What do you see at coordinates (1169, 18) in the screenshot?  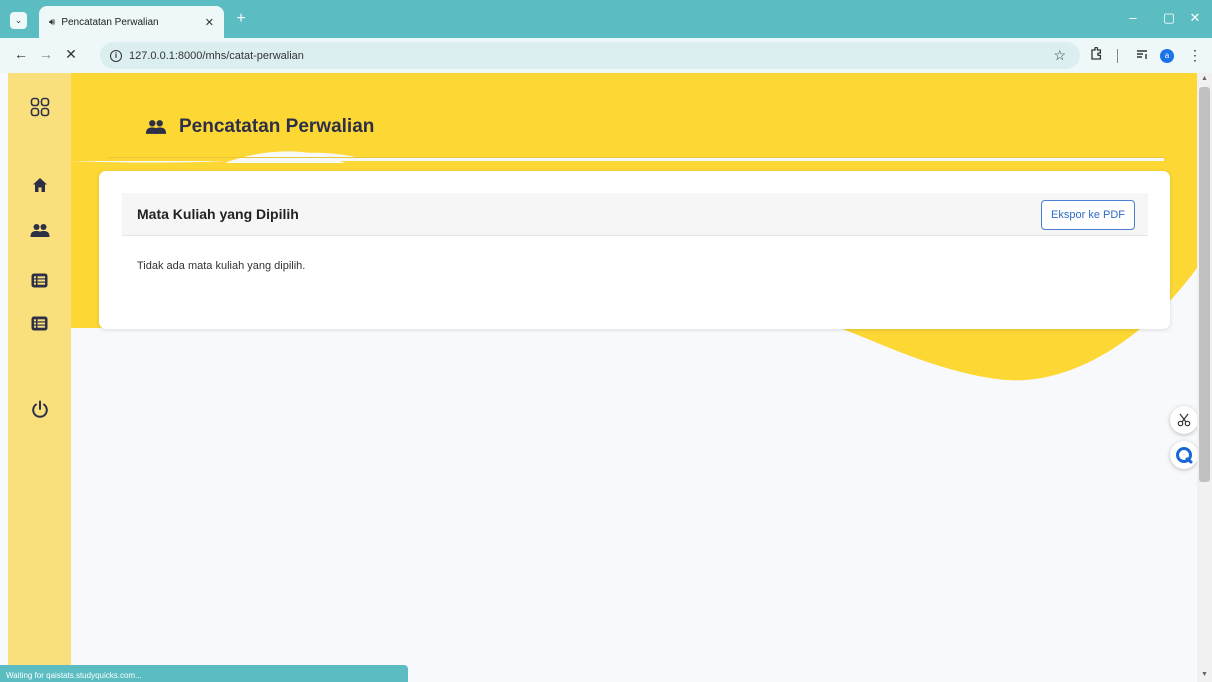 I see `restore-button: ▢` at bounding box center [1169, 18].